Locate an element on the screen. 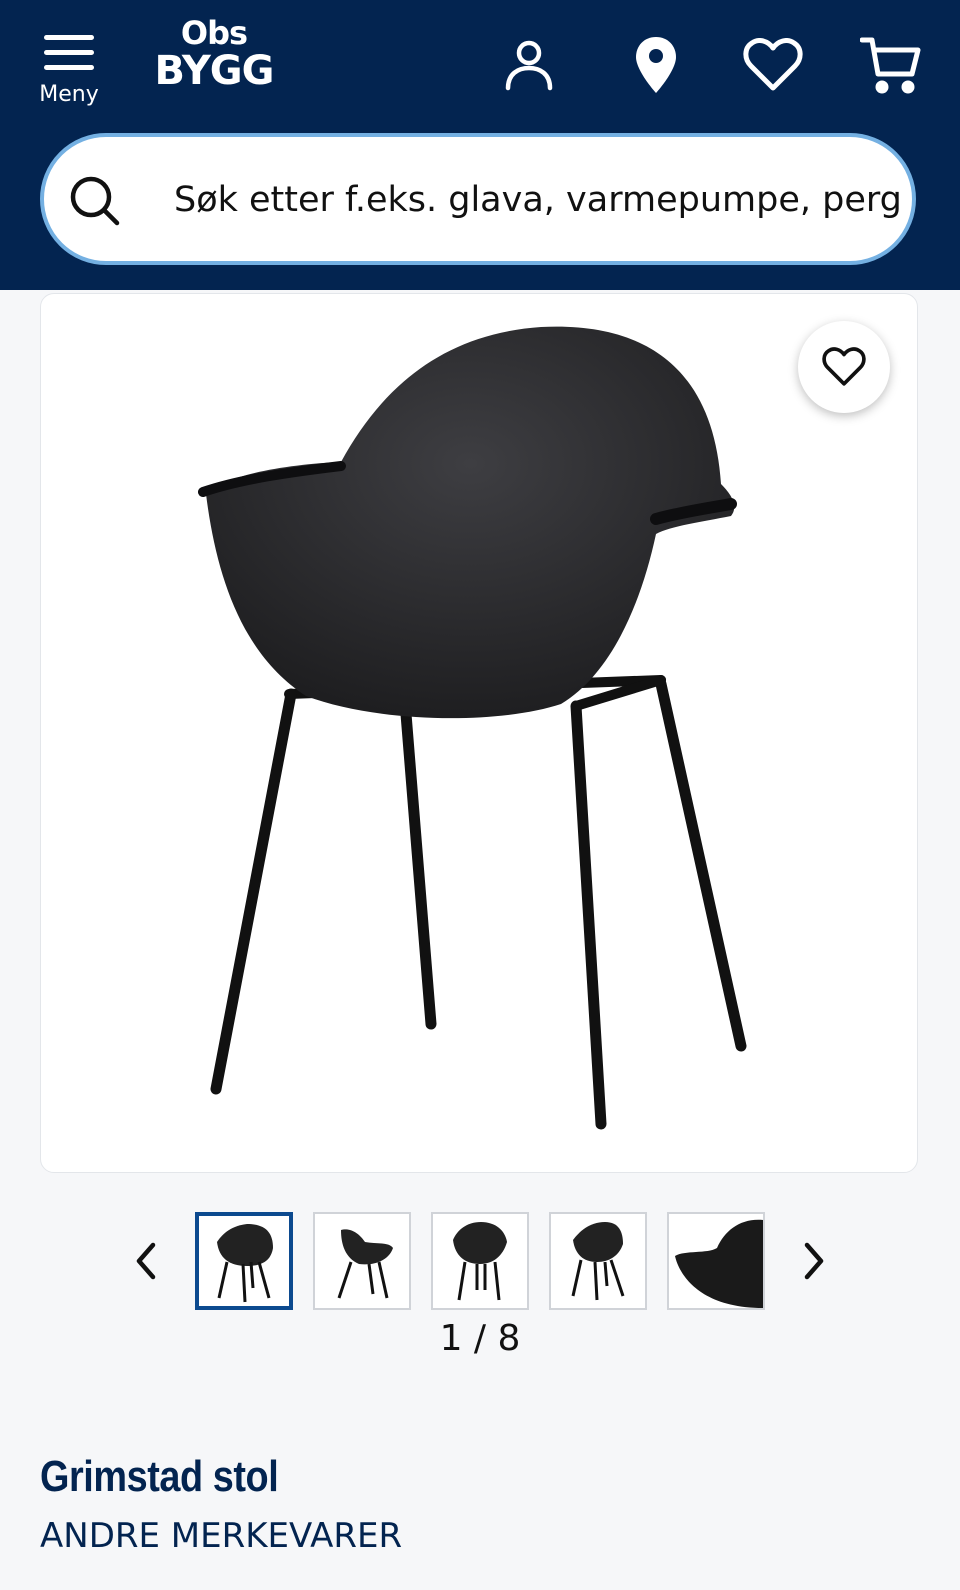 This screenshot has height=1590, width=960. obs-bygg-logo: Obs BYGG is located at coordinates (214, 61).